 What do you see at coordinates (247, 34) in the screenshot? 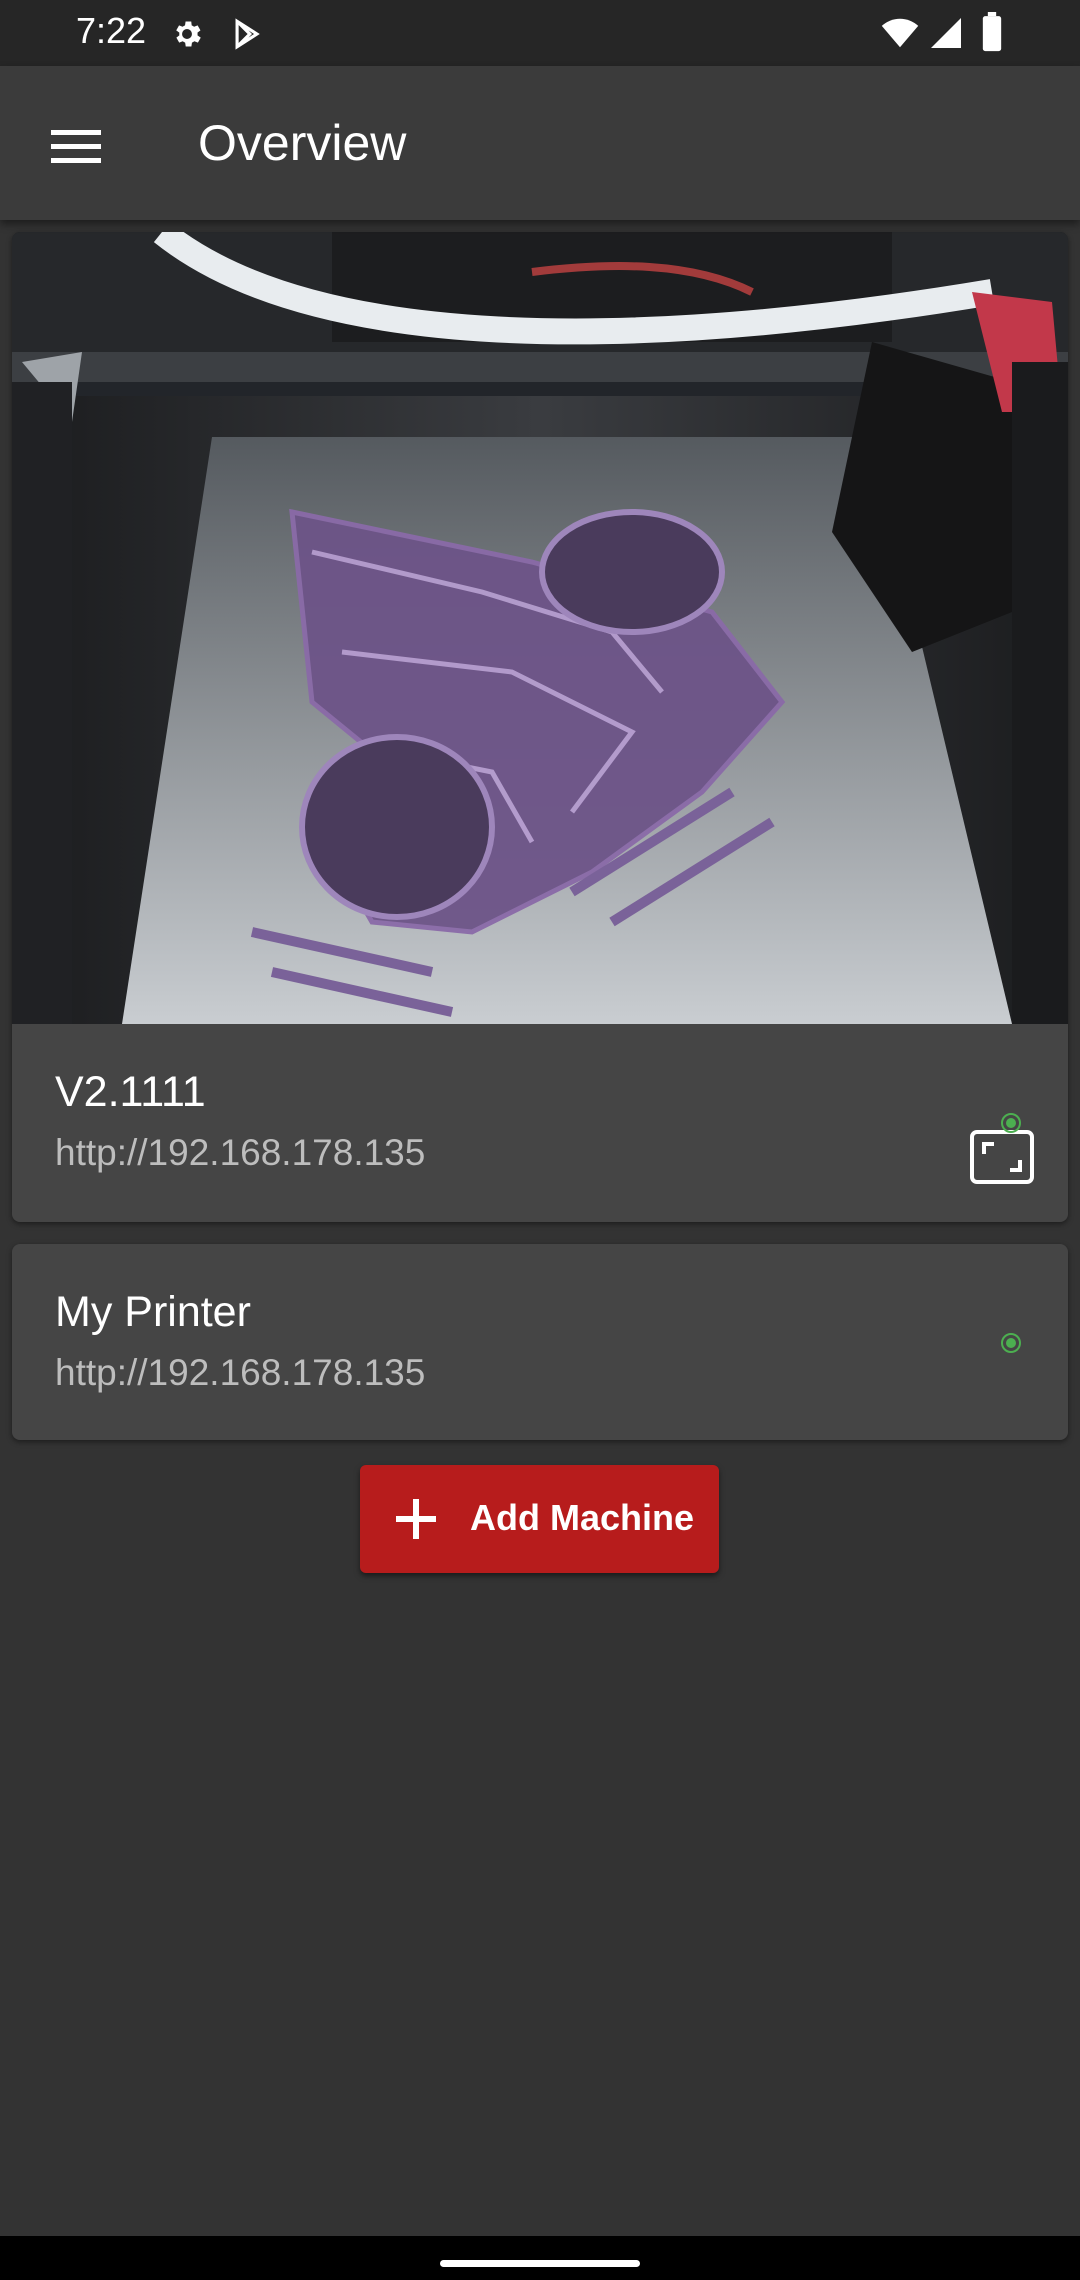
I see `play-store-icon` at bounding box center [247, 34].